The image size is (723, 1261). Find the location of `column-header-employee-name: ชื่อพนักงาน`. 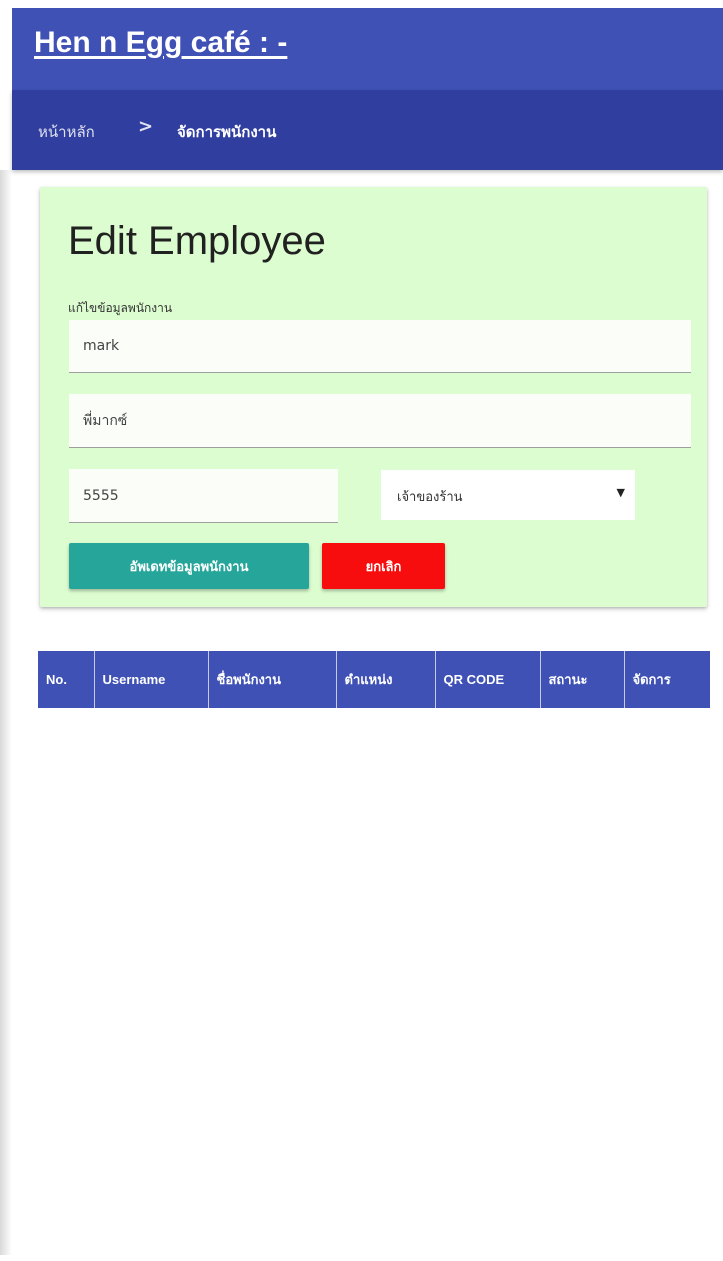

column-header-employee-name: ชื่อพนักงาน is located at coordinates (272, 679).